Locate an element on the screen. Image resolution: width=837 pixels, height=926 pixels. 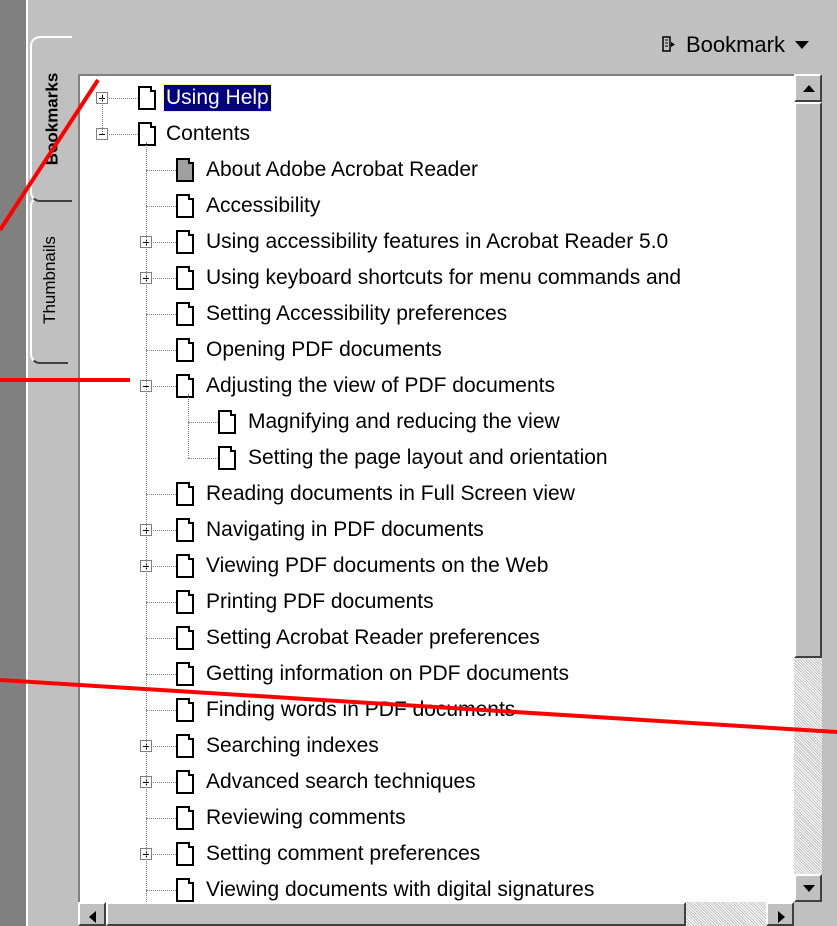
bookmark-label: Using Help is located at coordinates (217, 98).